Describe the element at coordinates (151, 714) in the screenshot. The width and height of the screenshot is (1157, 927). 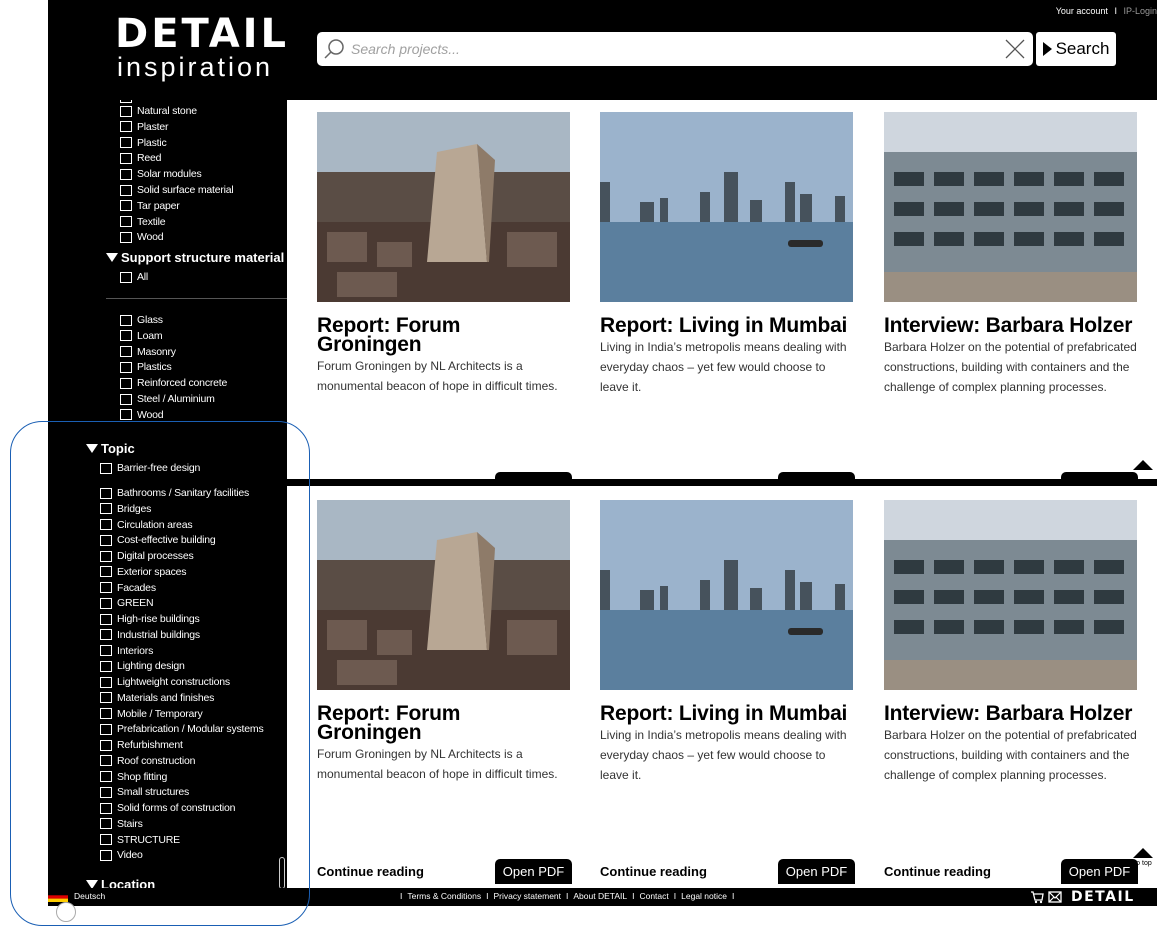
I see `topic-checkbox: Mobile / Temporary` at that location.